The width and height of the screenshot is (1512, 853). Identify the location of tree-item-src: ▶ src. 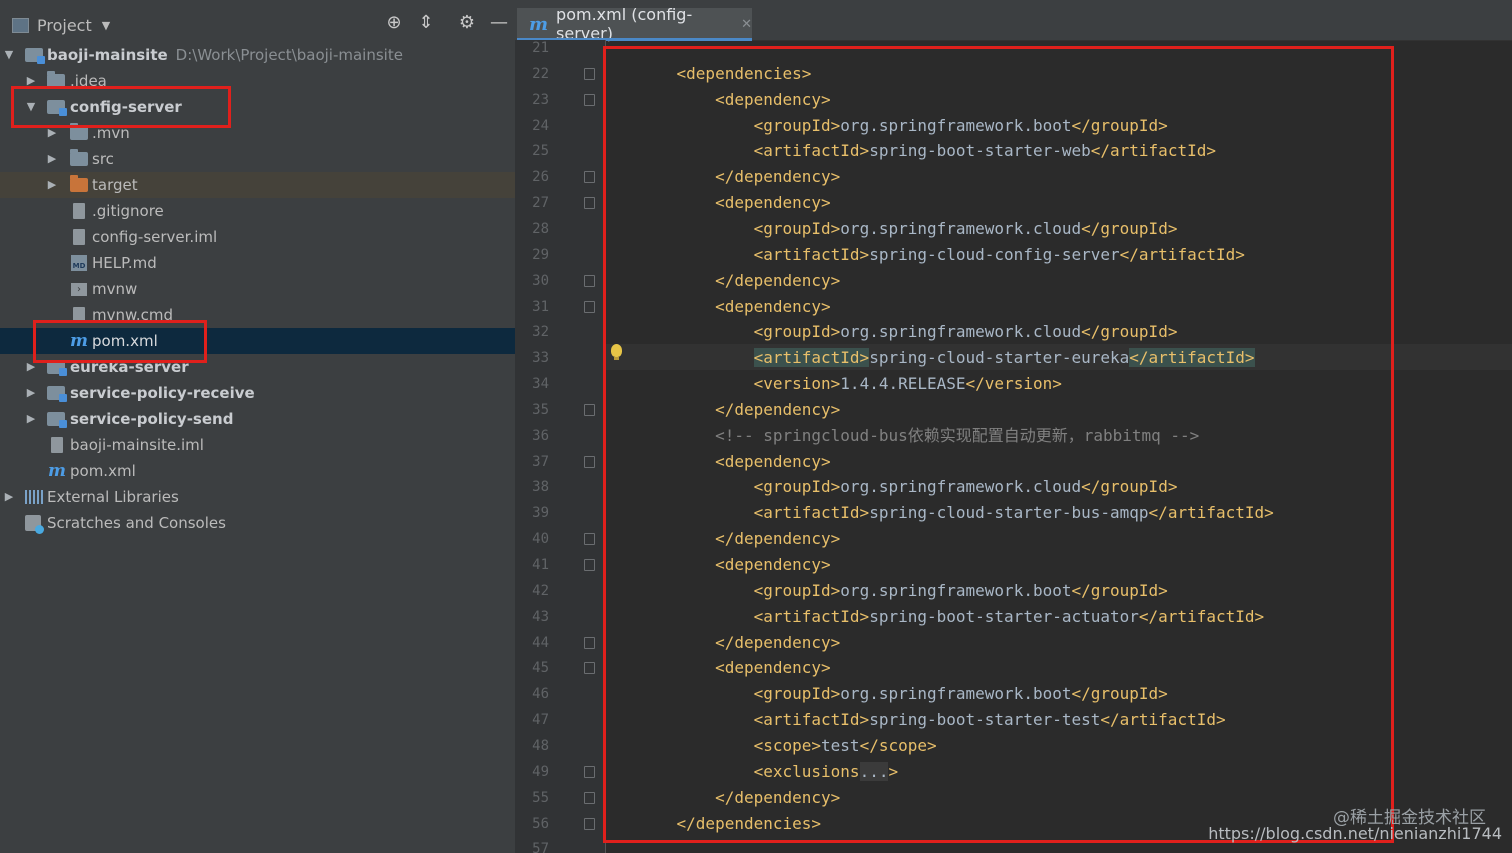
(257, 159).